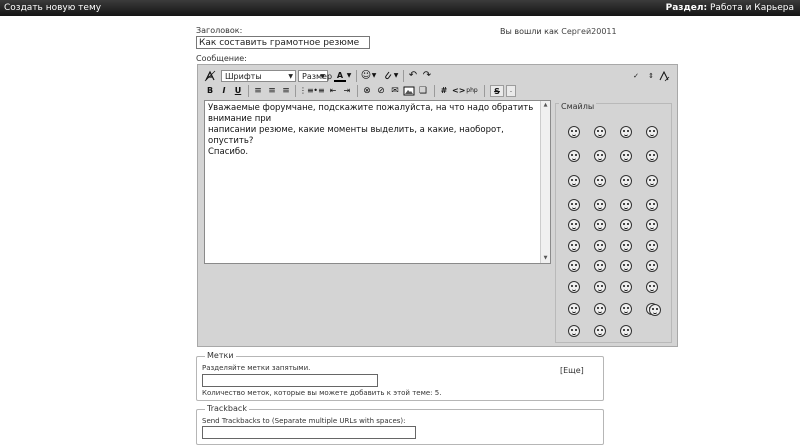 The height and width of the screenshot is (448, 800). I want to click on redo-icon: ↷, so click(427, 76).